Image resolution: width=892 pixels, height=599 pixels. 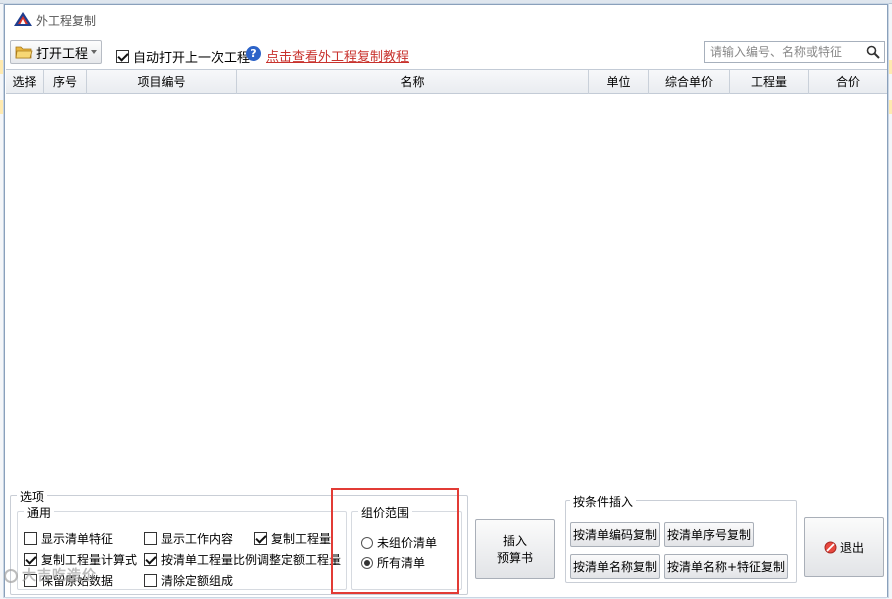 I want to click on stop-icon, so click(x=830, y=547).